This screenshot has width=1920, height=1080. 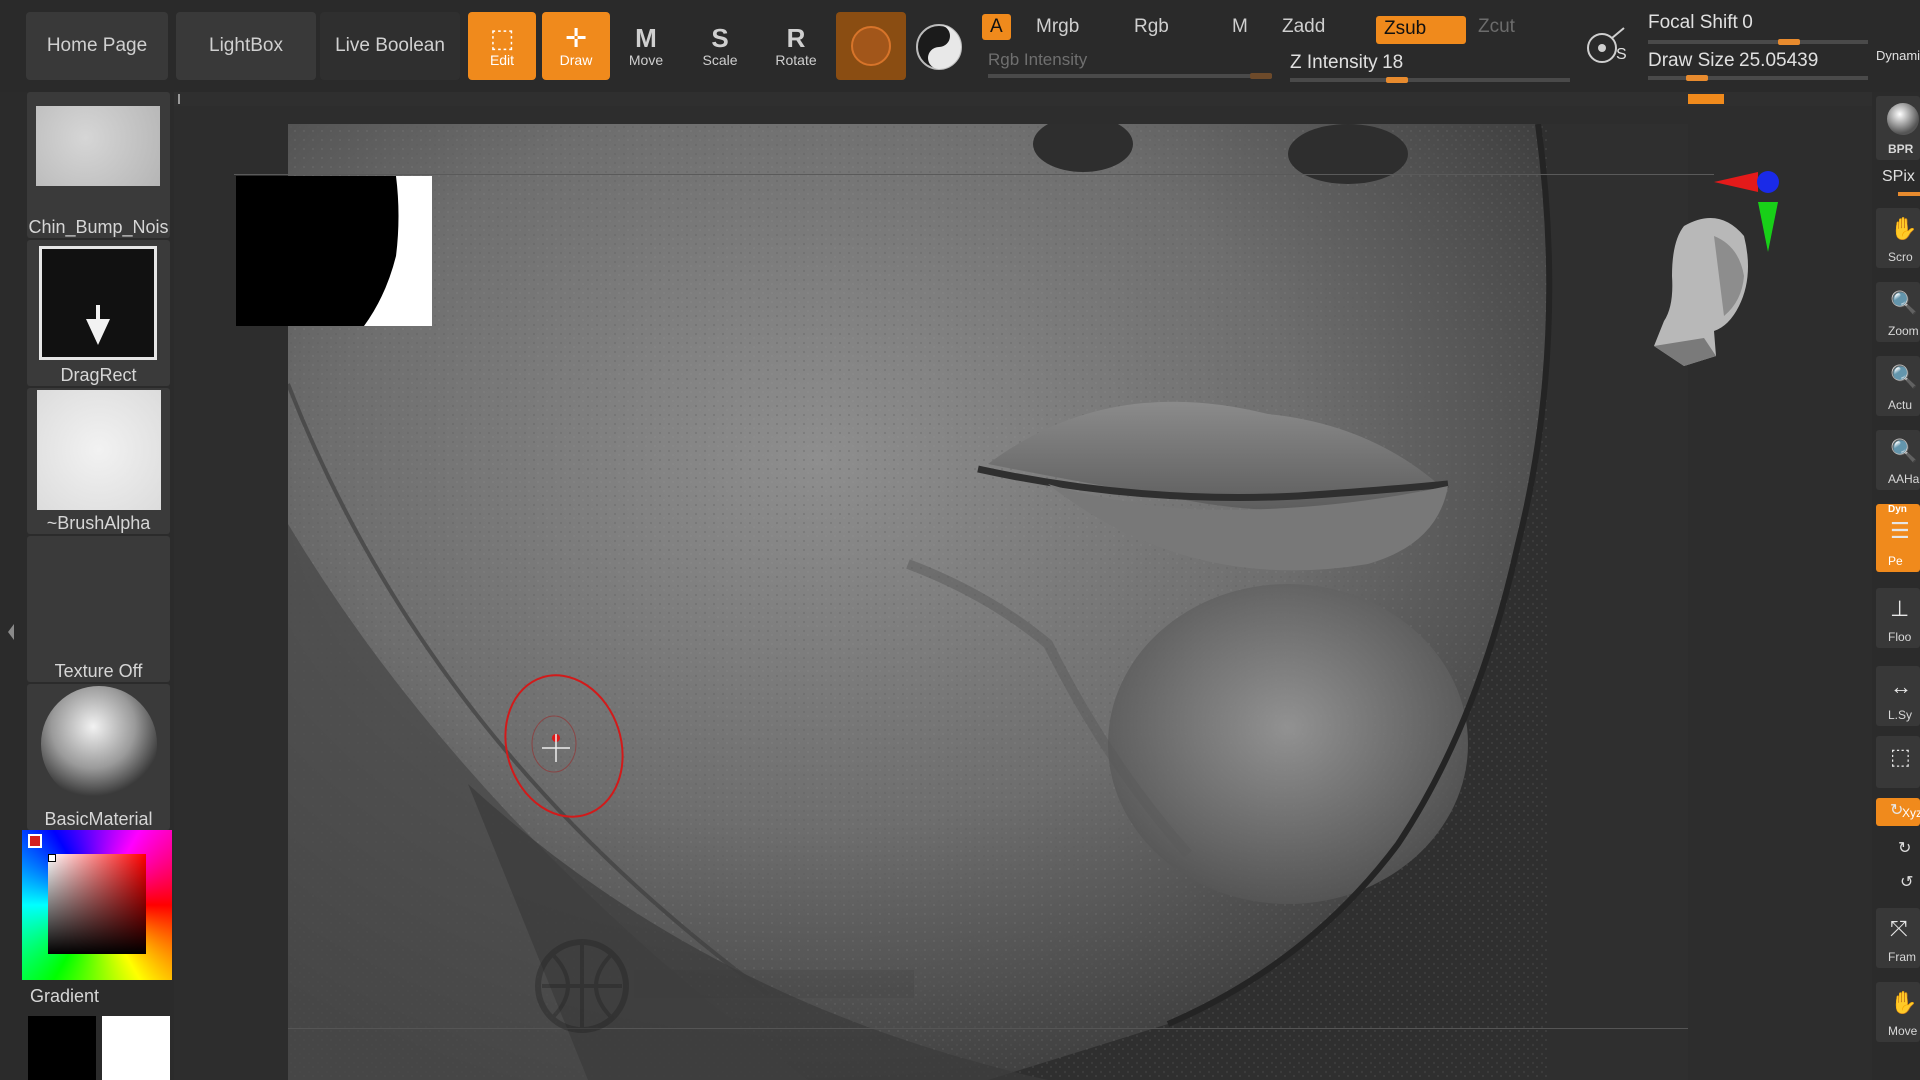 What do you see at coordinates (97, 46) in the screenshot?
I see `home-page-tab: Home Page` at bounding box center [97, 46].